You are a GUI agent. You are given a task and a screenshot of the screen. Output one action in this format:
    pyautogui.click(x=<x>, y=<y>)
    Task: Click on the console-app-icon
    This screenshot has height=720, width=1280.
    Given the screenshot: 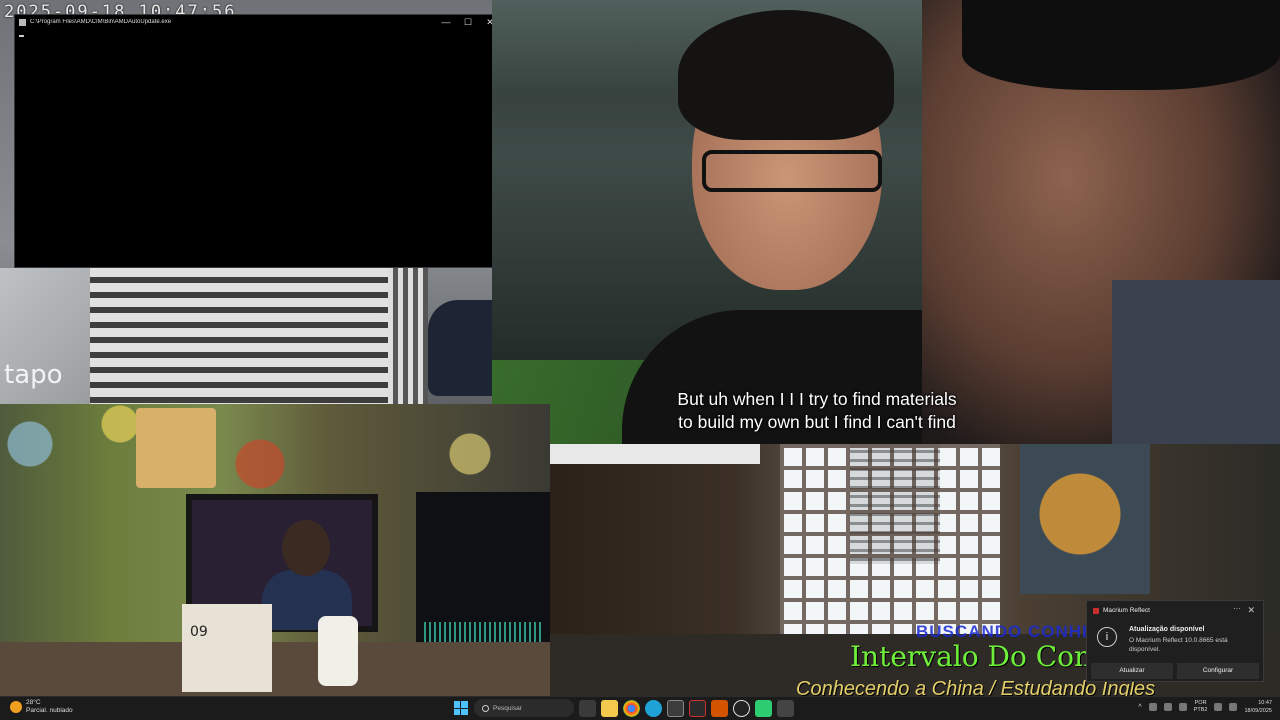 What is the action you would take?
    pyautogui.click(x=22, y=22)
    